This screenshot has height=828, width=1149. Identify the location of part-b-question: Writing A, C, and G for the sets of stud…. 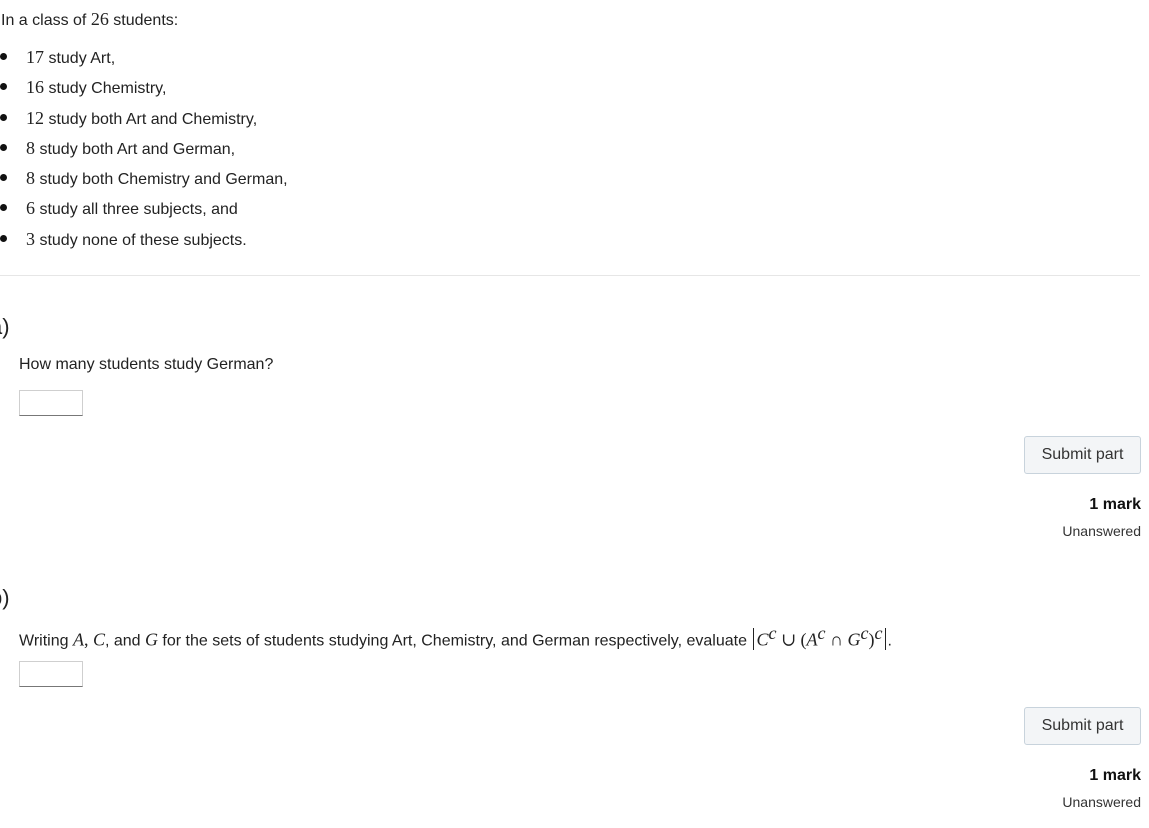
(455, 637).